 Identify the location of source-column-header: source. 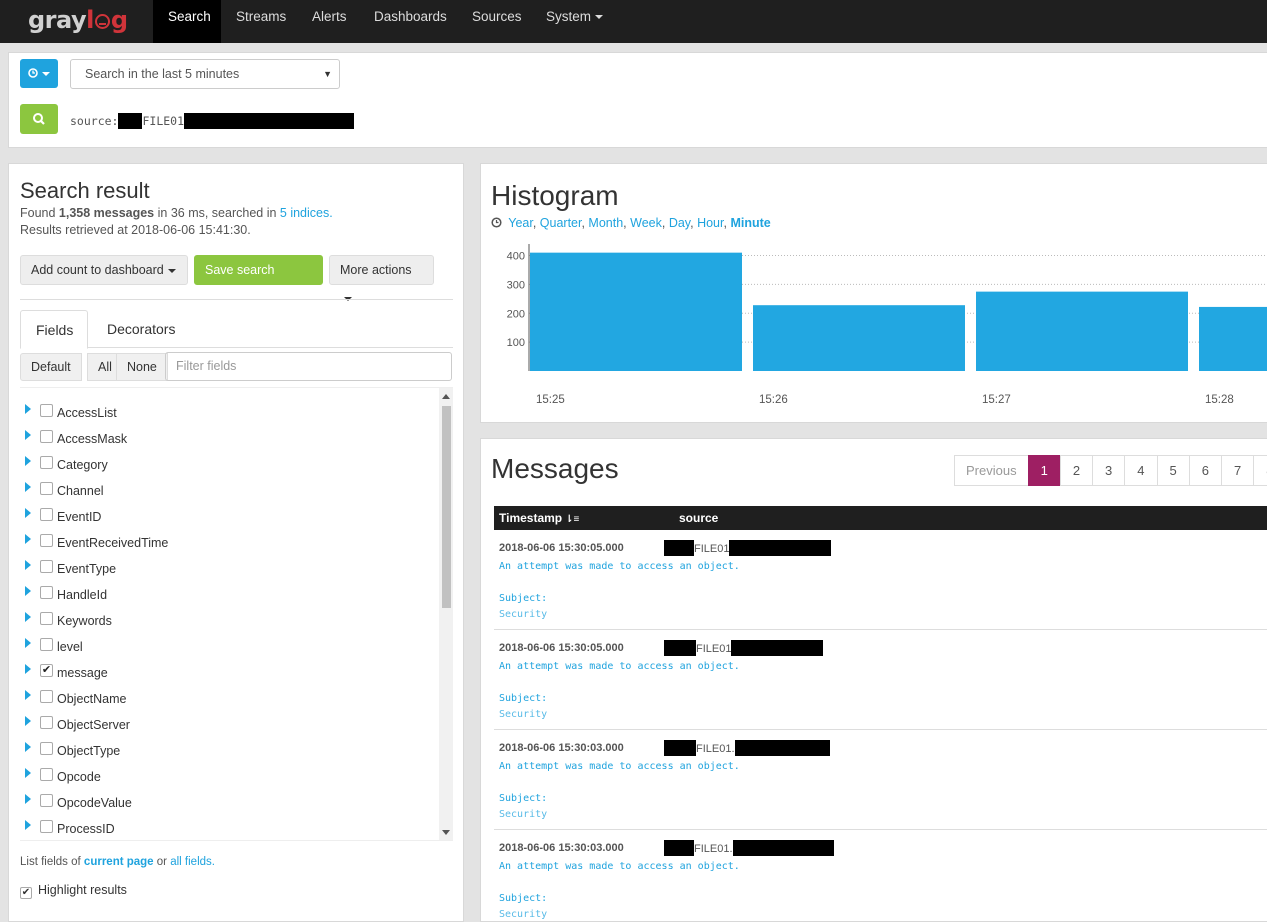
(698, 518).